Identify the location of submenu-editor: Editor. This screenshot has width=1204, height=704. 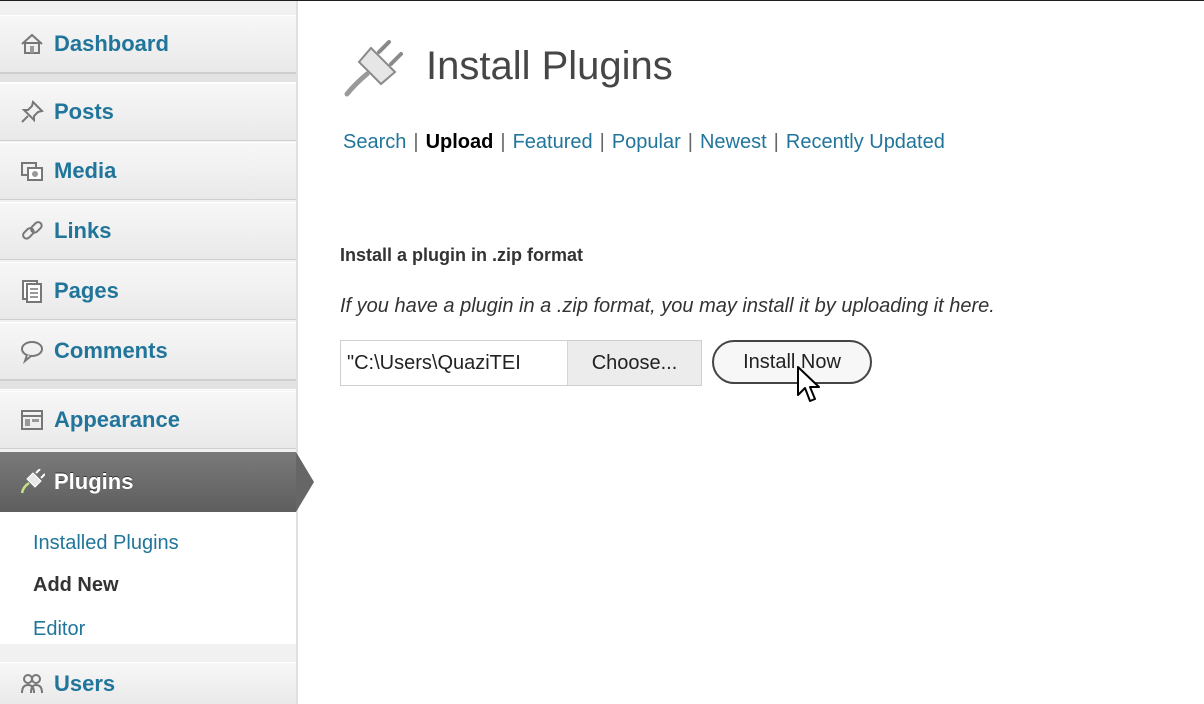
(59, 629).